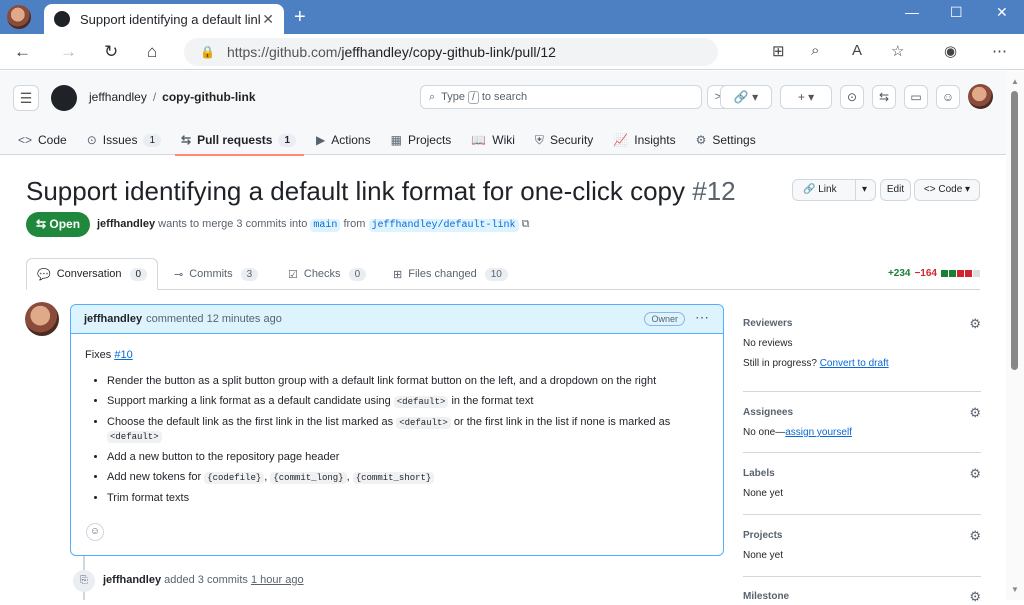  Describe the element at coordinates (895, 190) in the screenshot. I see `edit-button: Edit` at that location.